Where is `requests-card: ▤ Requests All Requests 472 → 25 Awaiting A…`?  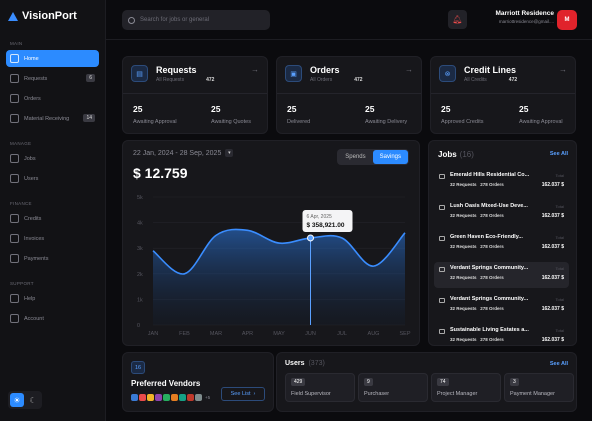 requests-card: ▤ Requests All Requests 472 → 25 Awaiting A… is located at coordinates (195, 95).